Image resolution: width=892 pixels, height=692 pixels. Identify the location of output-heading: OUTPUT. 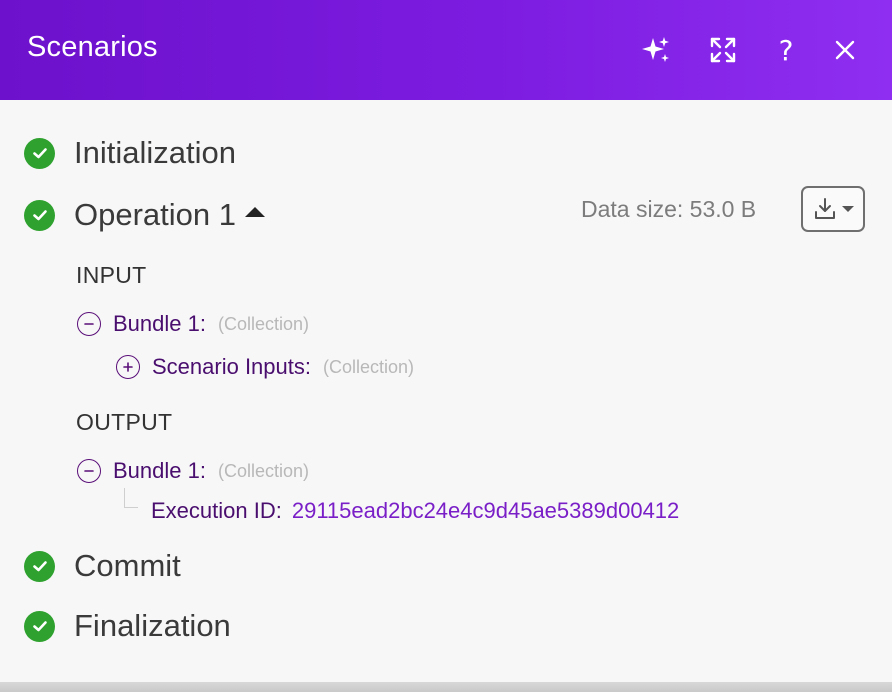
(124, 422).